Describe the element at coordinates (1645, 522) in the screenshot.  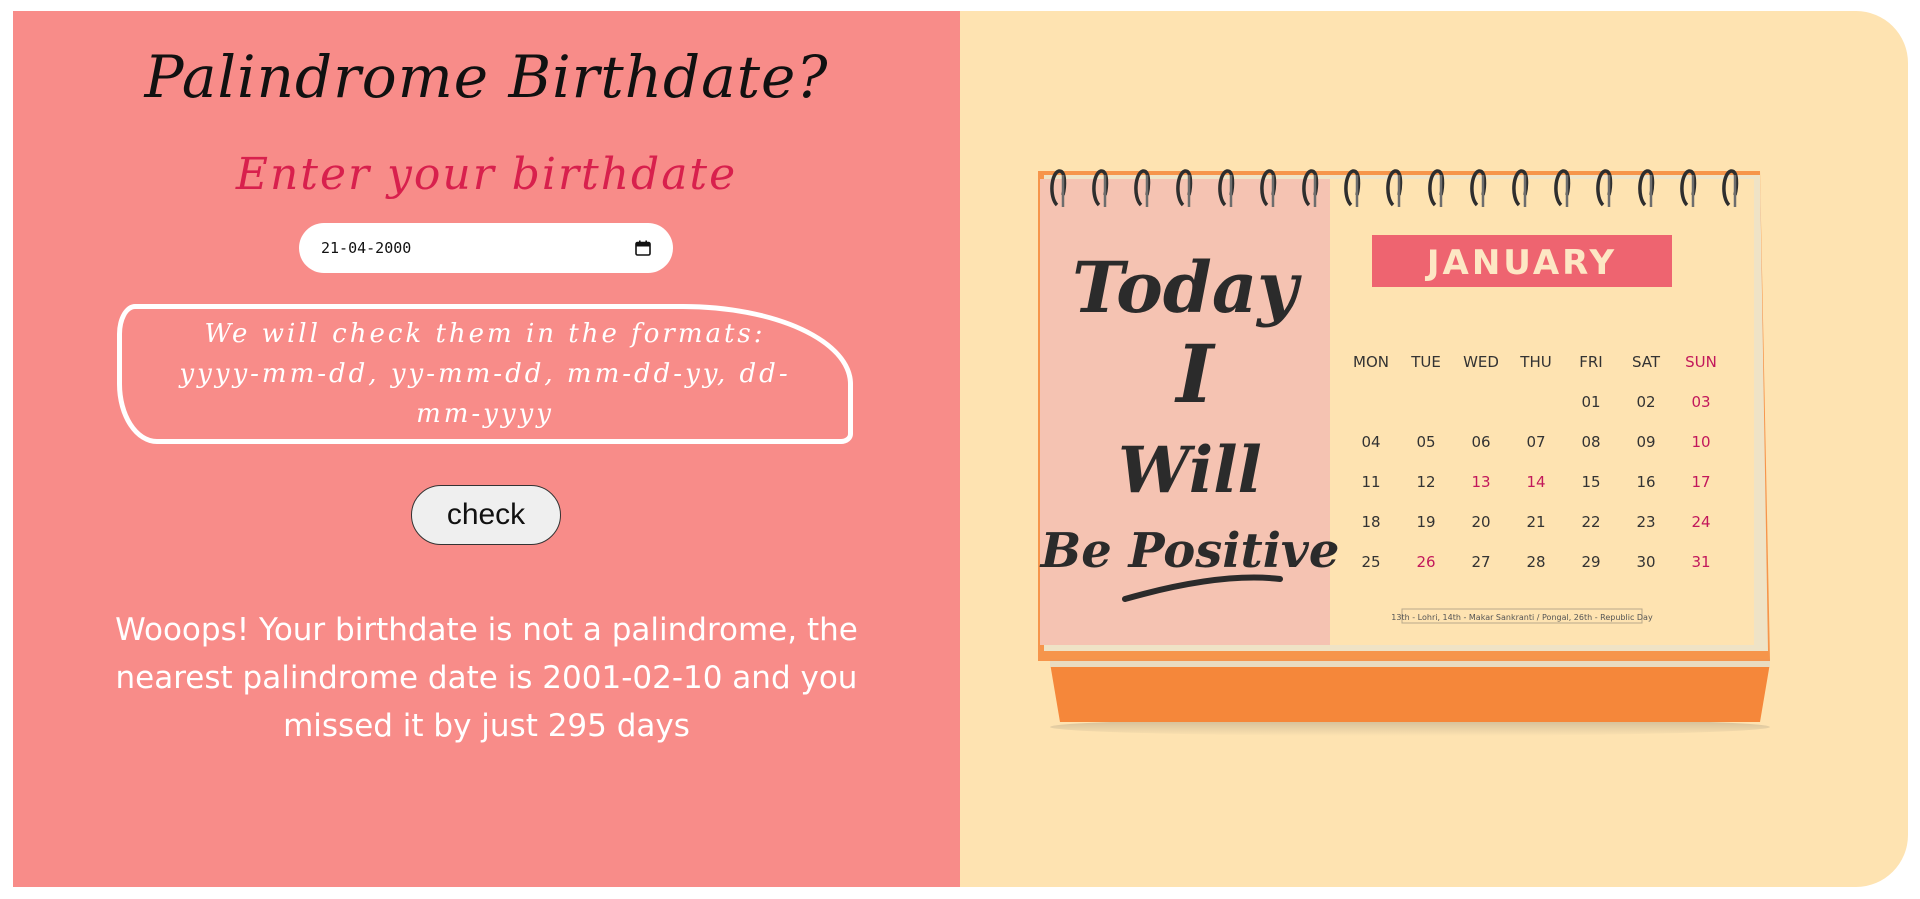
I see `calendar-day: 23` at that location.